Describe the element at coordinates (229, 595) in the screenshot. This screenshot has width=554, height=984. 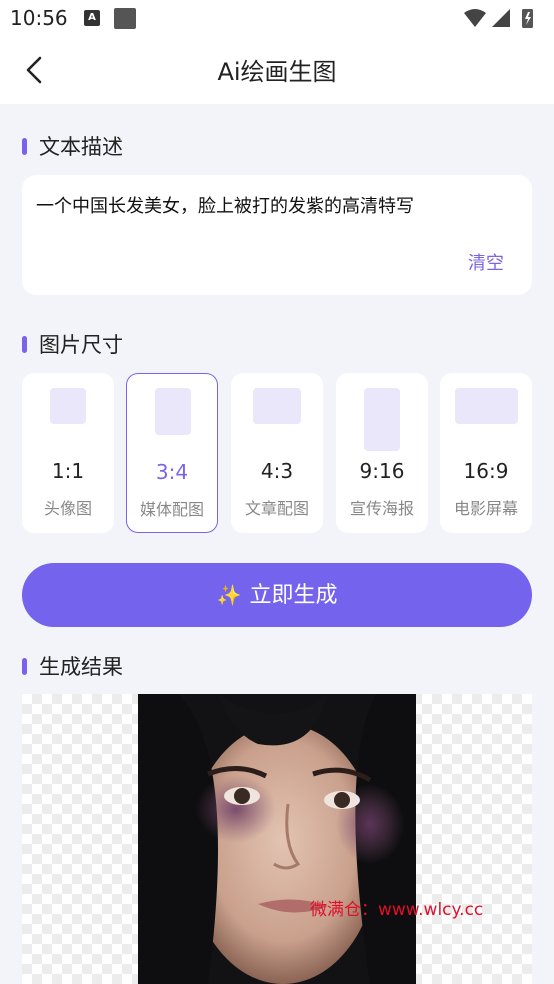
I see `sparkle-icon: ✨` at that location.